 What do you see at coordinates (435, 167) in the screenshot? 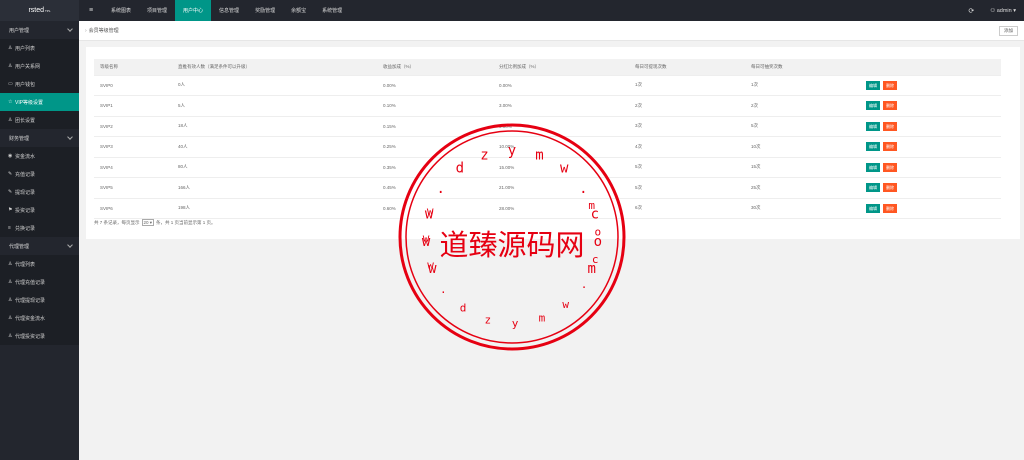
I see `table-cell: 0.35%` at bounding box center [435, 167].